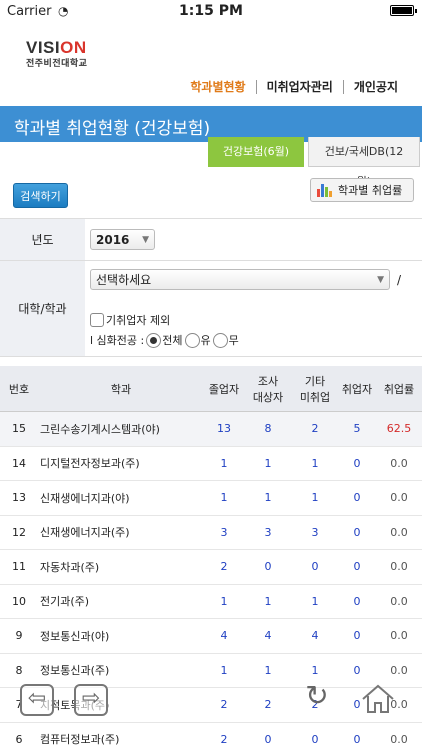 The image size is (422, 750). I want to click on tab-bar: 건강보험(6월) 건보/국세DB(12월), so click(314, 162).